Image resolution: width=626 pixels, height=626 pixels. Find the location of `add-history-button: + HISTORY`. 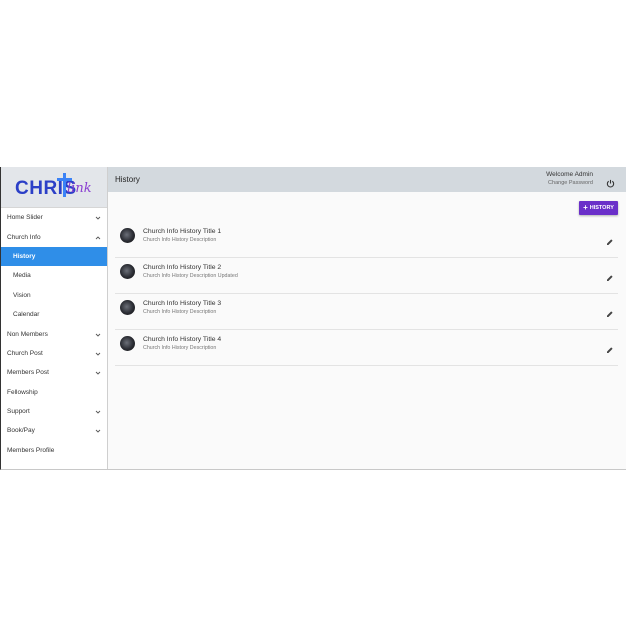

add-history-button: + HISTORY is located at coordinates (598, 208).